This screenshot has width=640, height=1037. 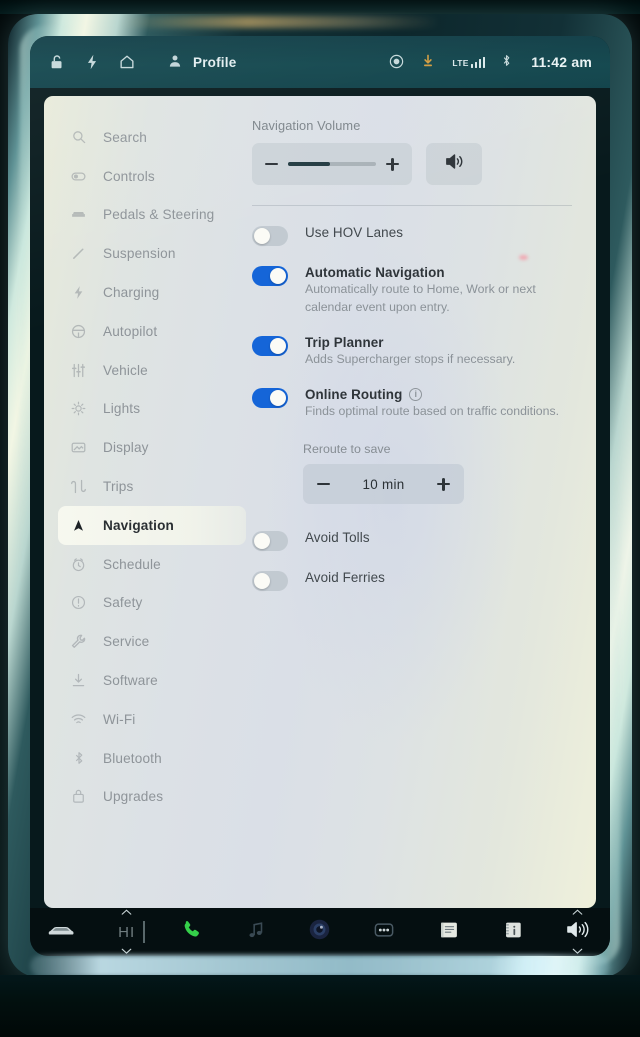 What do you see at coordinates (152, 758) in the screenshot?
I see `sidebar-item-bluetooth: Bluetooth` at bounding box center [152, 758].